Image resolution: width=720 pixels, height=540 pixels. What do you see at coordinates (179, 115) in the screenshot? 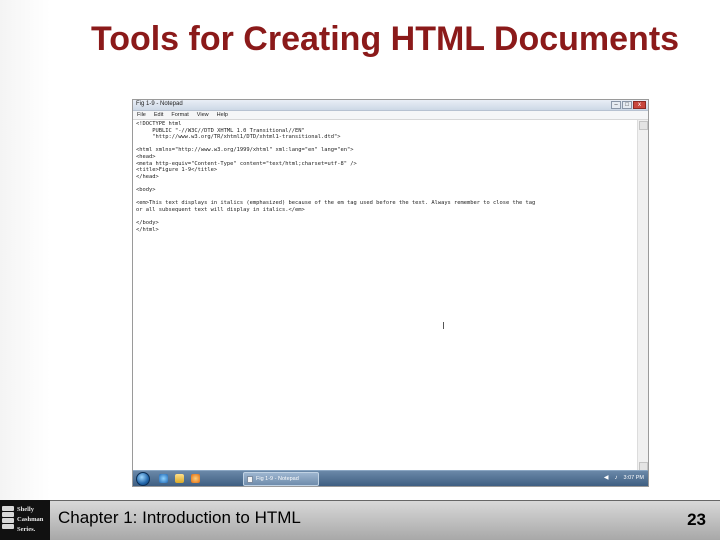
I see `menu-format: Format` at bounding box center [179, 115].